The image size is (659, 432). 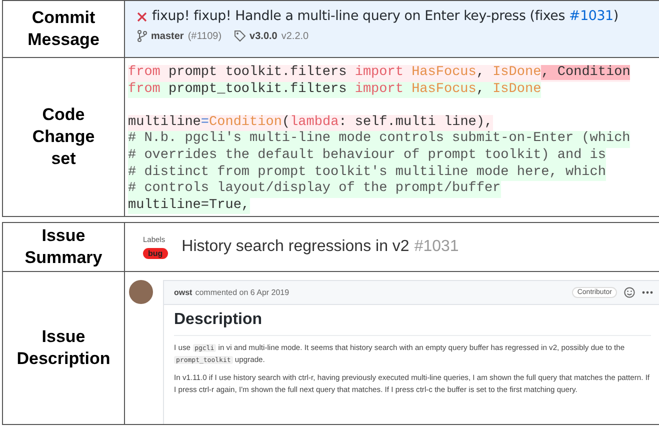 What do you see at coordinates (412, 323) in the screenshot?
I see `description-heading: Description` at bounding box center [412, 323].